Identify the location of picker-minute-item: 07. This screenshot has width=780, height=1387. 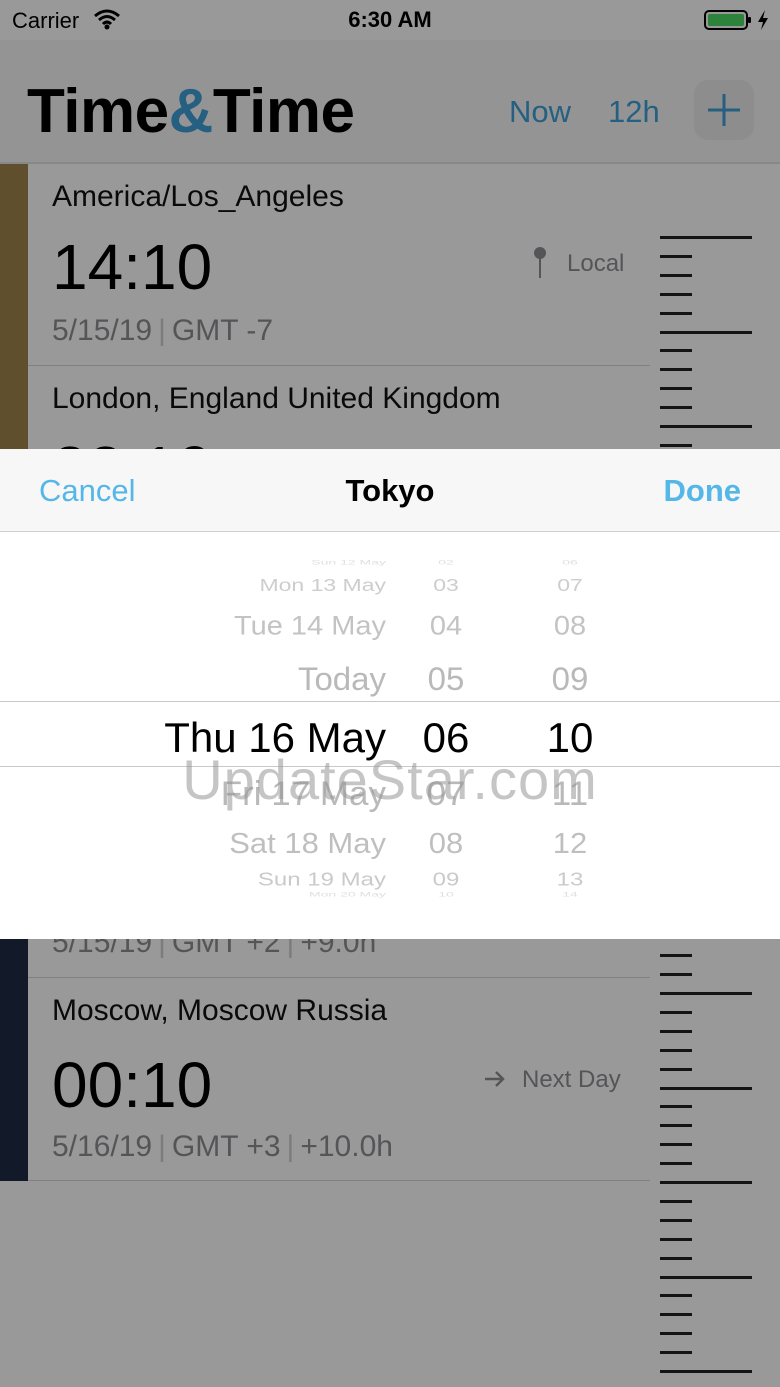
(570, 585).